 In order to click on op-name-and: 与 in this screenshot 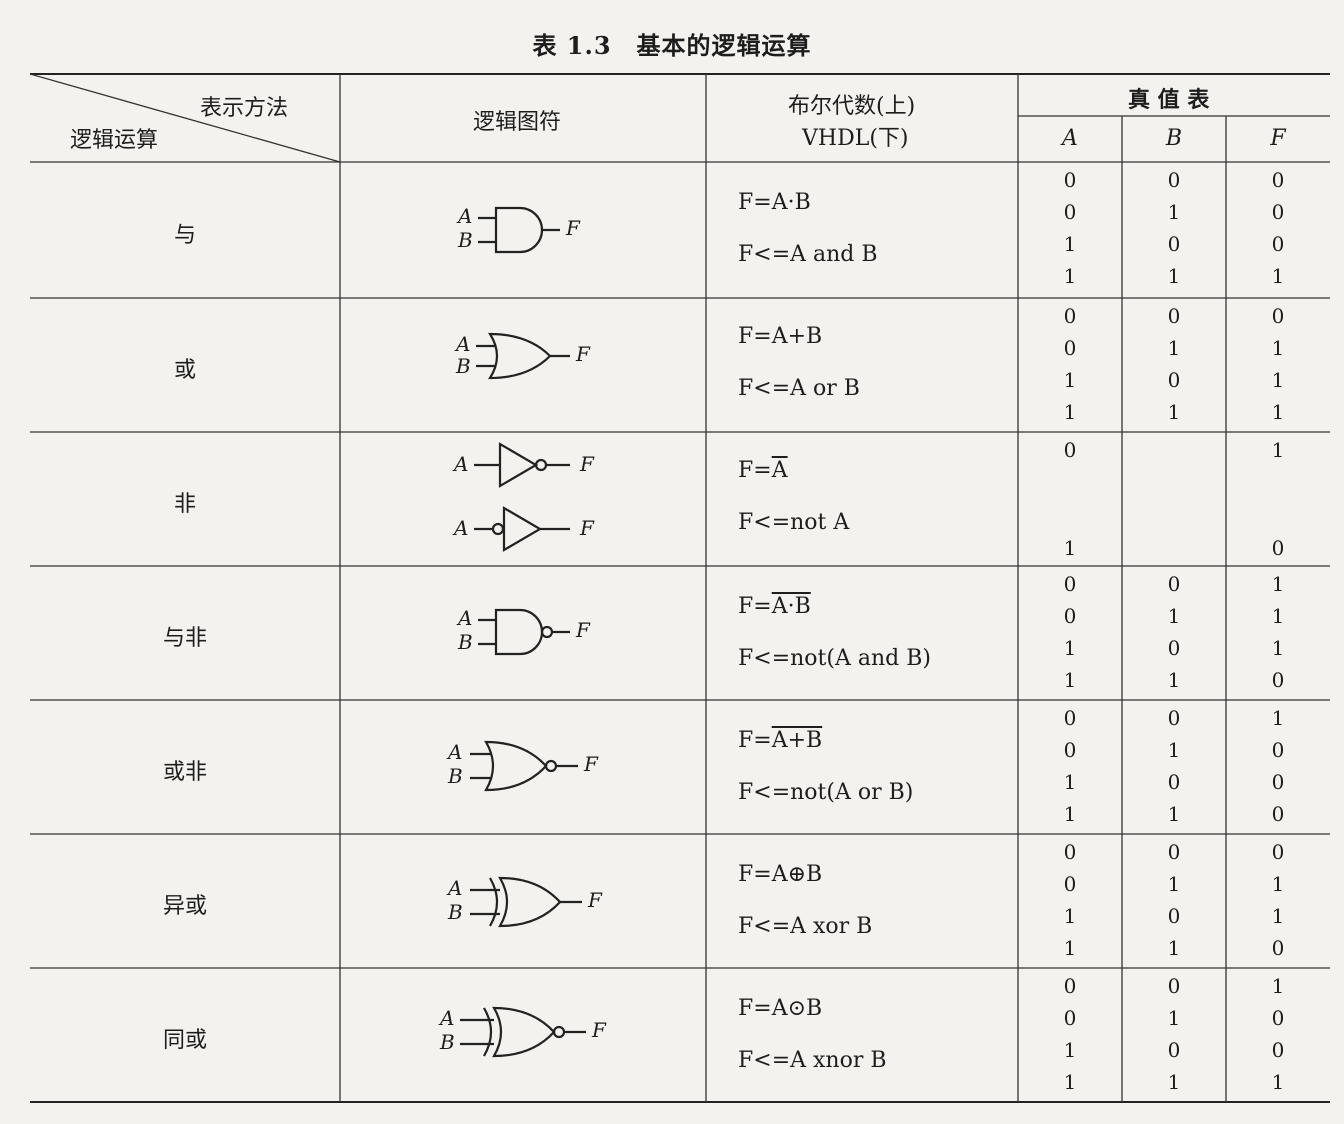, I will do `click(184, 235)`.